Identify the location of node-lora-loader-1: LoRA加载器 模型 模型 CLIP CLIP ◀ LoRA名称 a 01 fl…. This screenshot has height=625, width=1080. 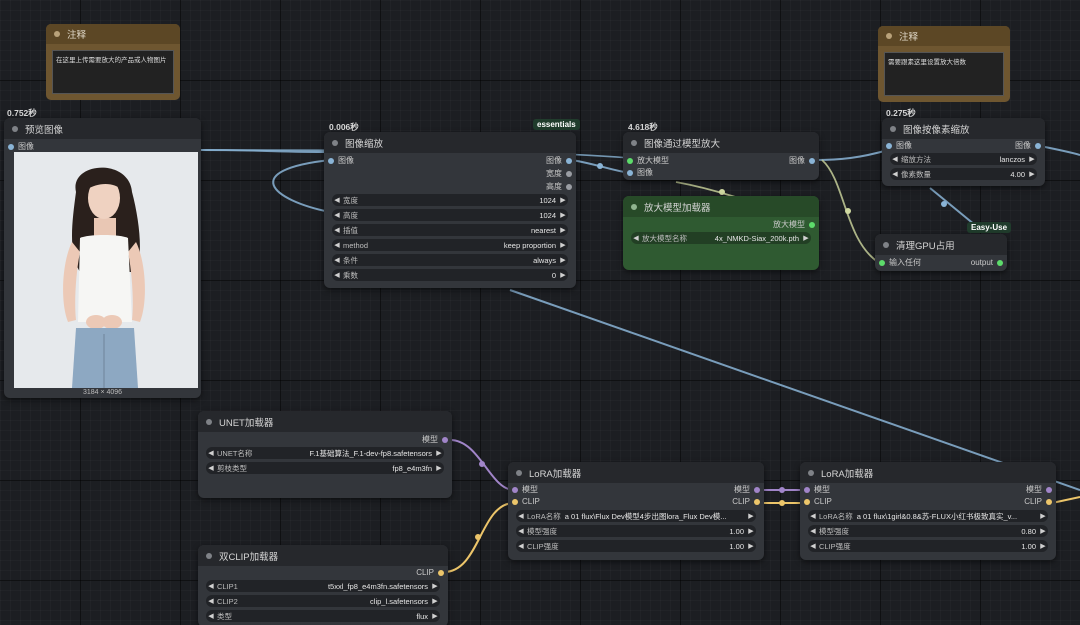
(636, 511).